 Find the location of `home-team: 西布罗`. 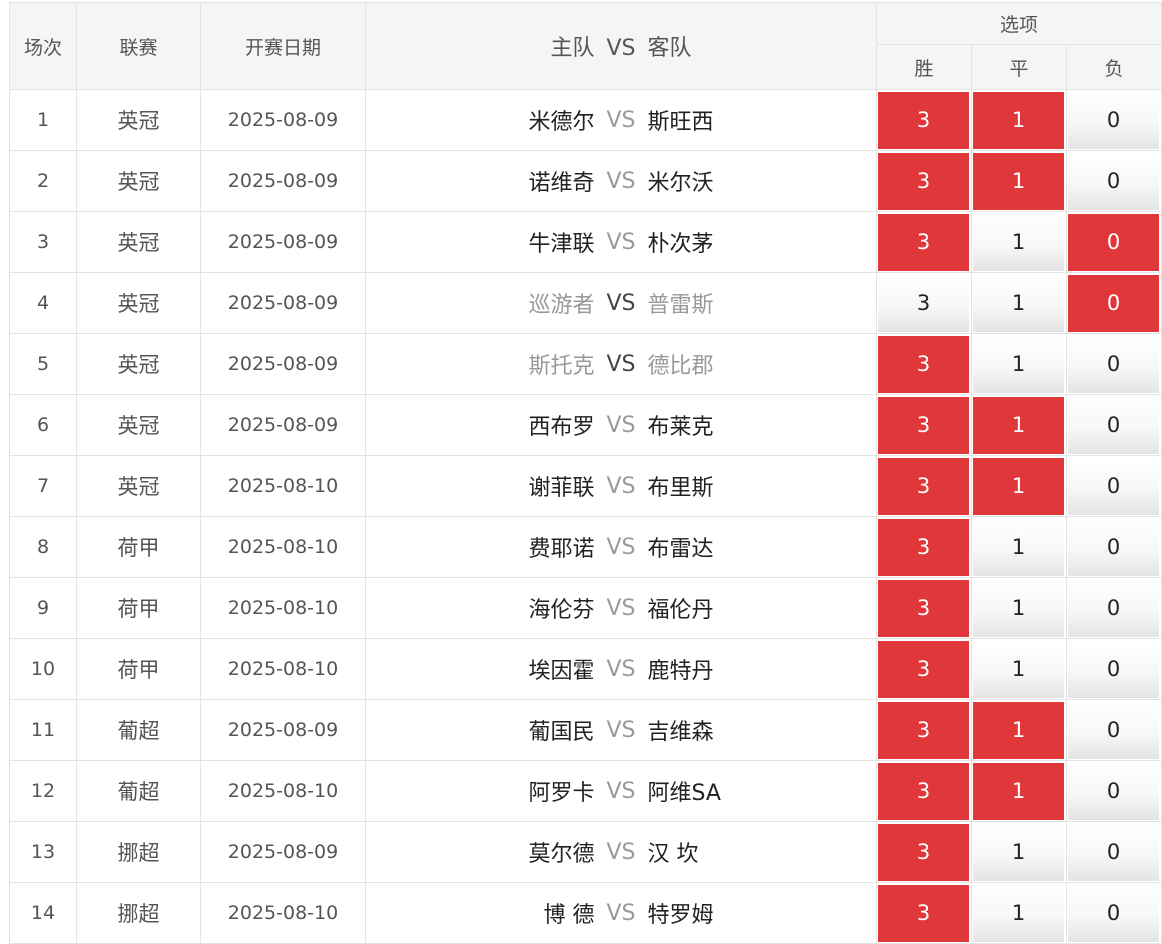

home-team: 西布罗 is located at coordinates (561, 427).